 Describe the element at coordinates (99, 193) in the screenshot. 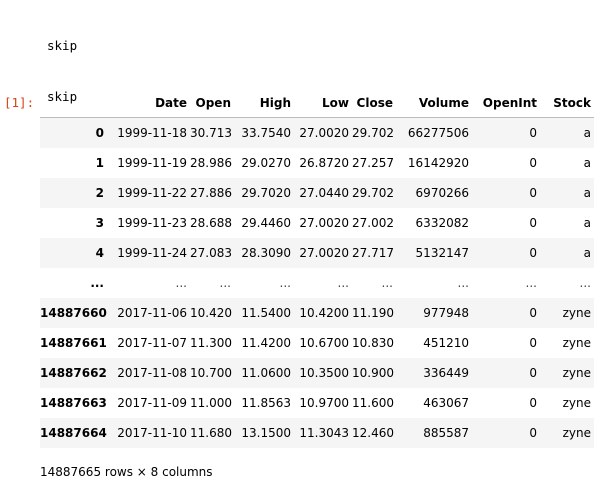

I see `row-index: 2` at that location.